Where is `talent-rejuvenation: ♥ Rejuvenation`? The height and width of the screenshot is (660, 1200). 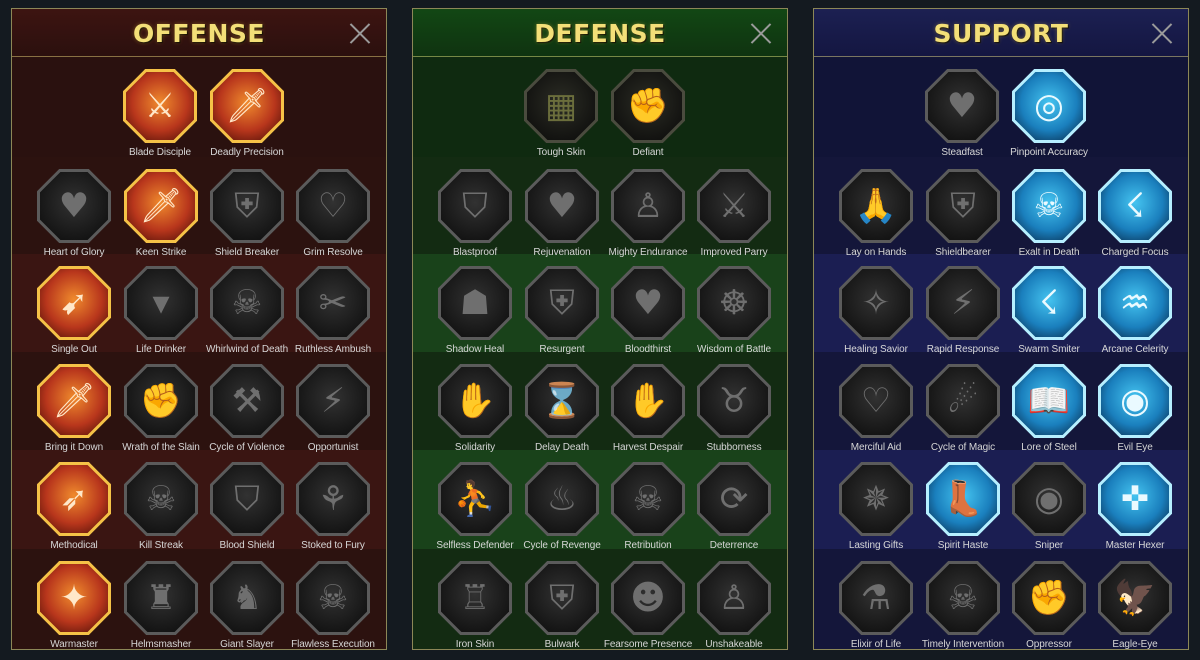
talent-rejuvenation: ♥ Rejuvenation is located at coordinates (562, 217).